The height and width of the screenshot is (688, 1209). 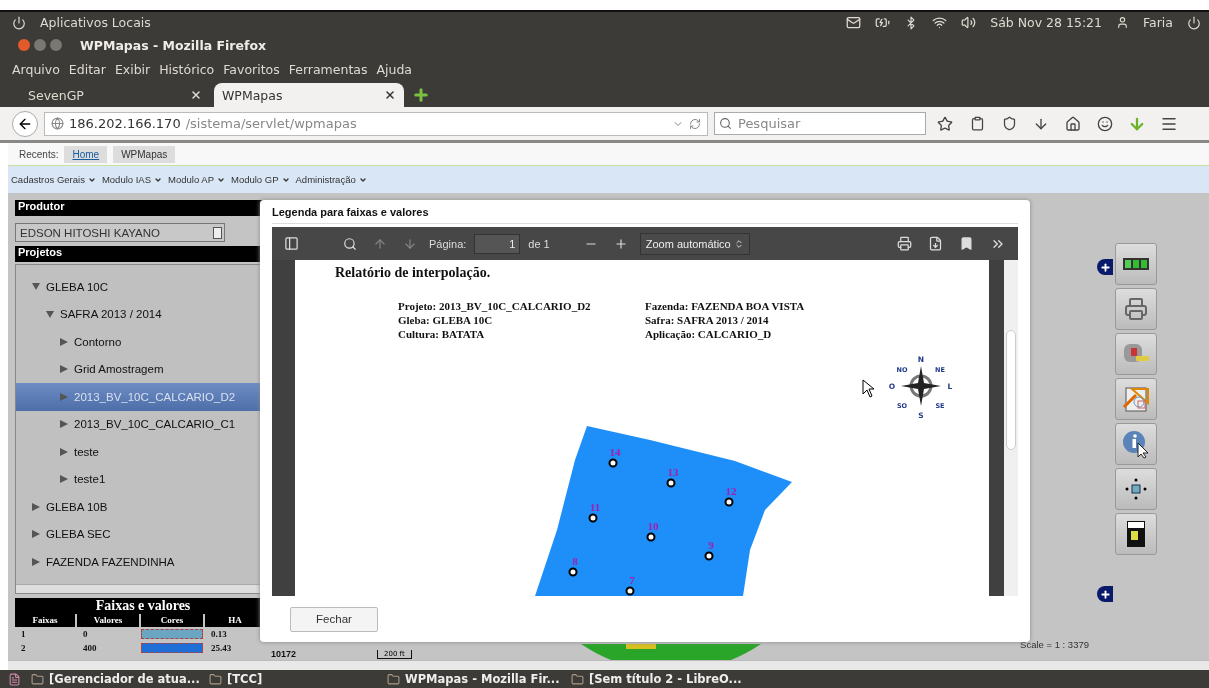 I want to click on power-icon, so click(x=1194, y=22).